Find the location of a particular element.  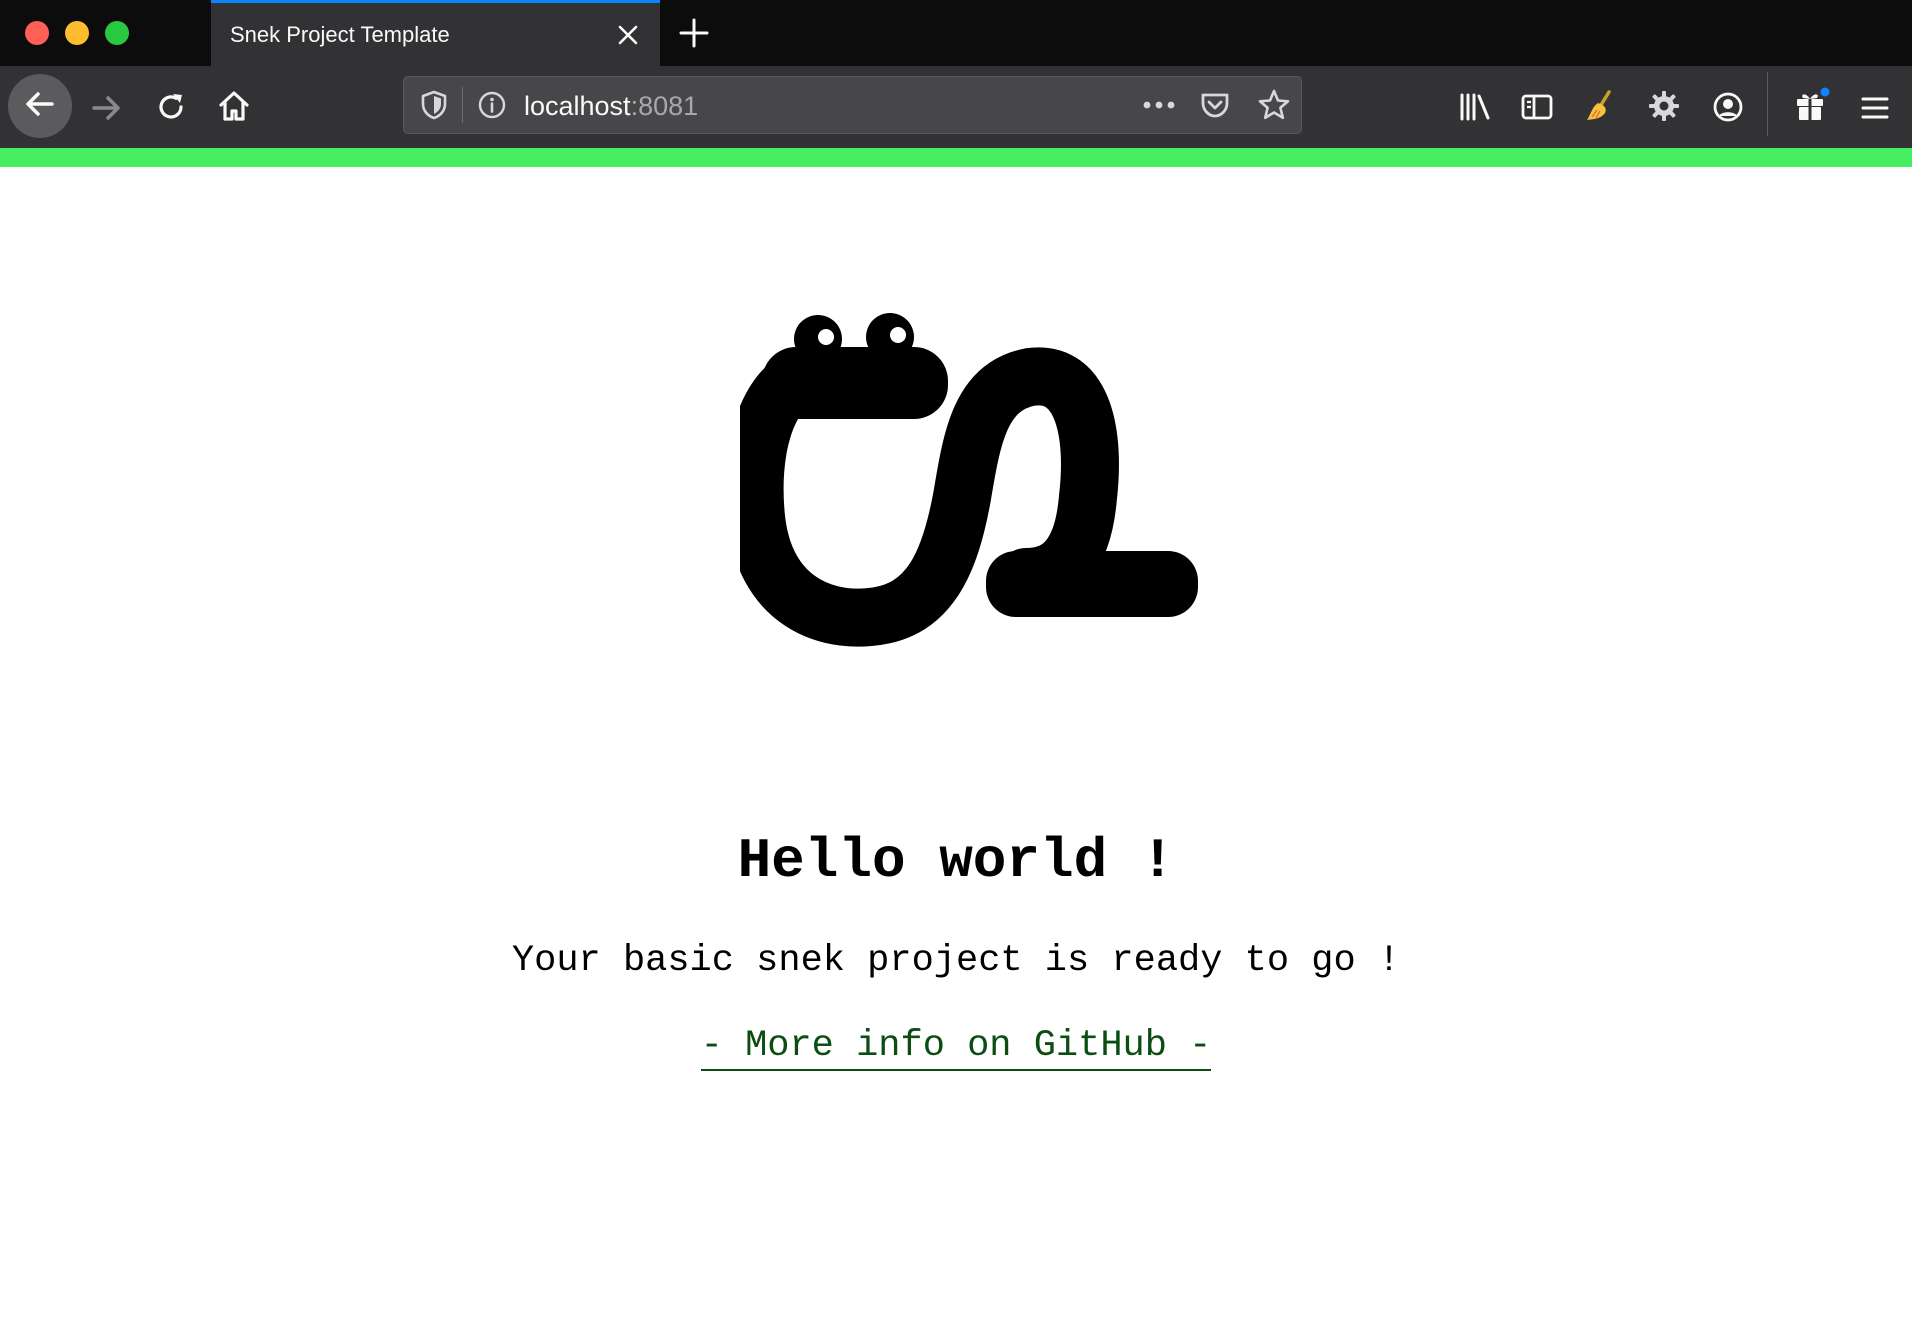

snek-logo is located at coordinates (969, 480).